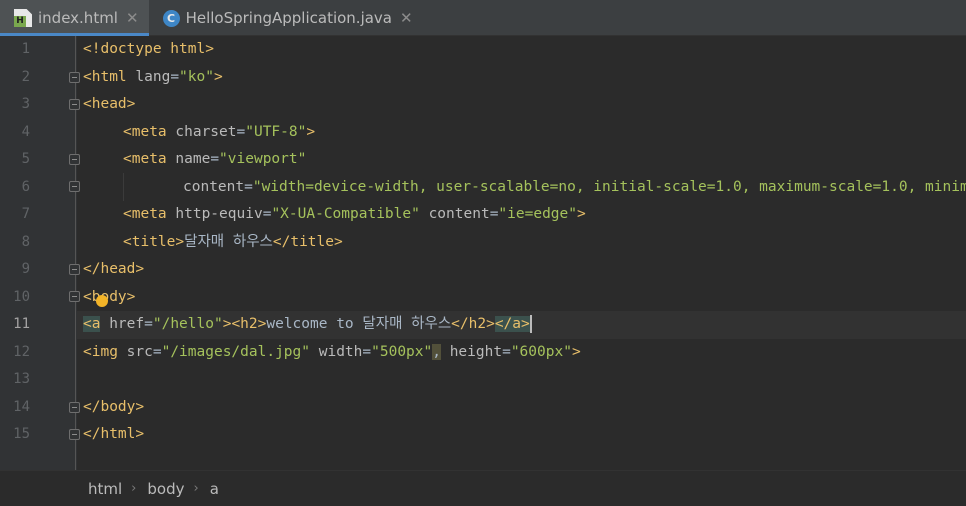  I want to click on attribute-name: height, so click(476, 351).